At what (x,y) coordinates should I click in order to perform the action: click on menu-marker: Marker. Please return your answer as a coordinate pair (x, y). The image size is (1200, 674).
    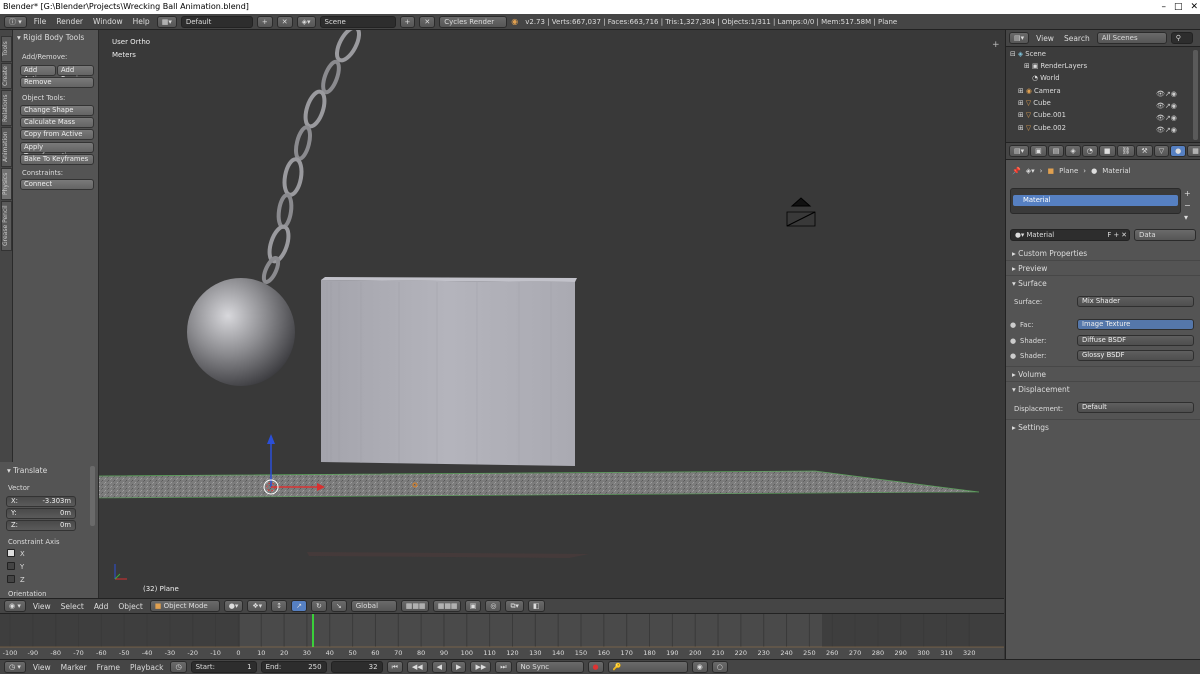
    Looking at the image, I should click on (74, 667).